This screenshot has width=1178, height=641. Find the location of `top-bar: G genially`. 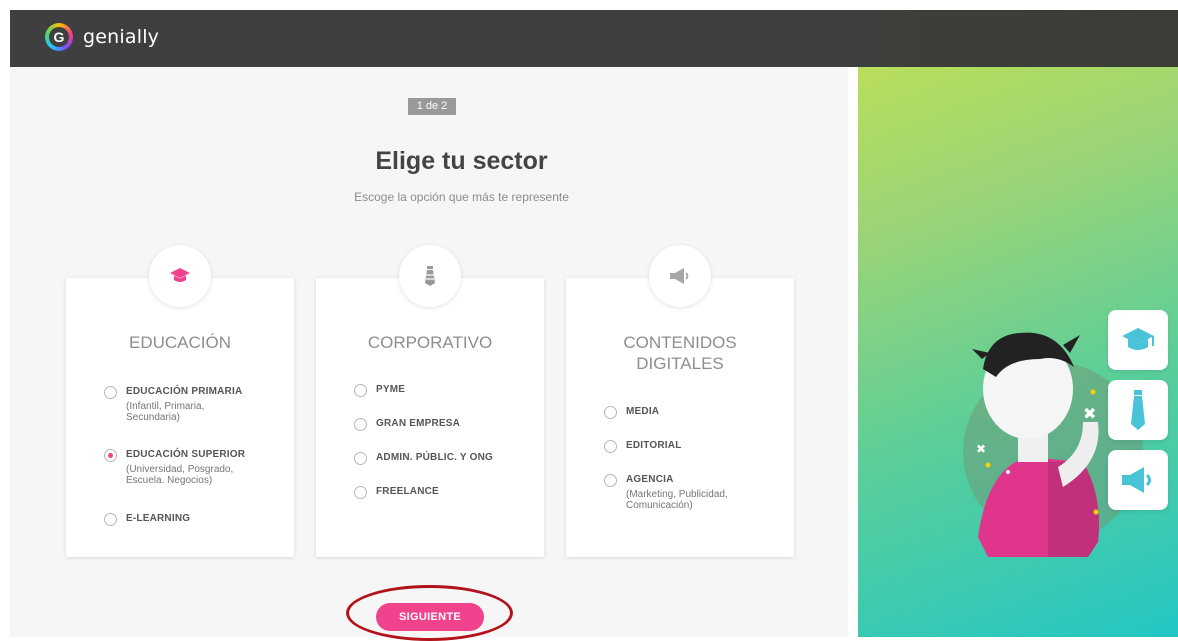

top-bar: G genially is located at coordinates (594, 38).